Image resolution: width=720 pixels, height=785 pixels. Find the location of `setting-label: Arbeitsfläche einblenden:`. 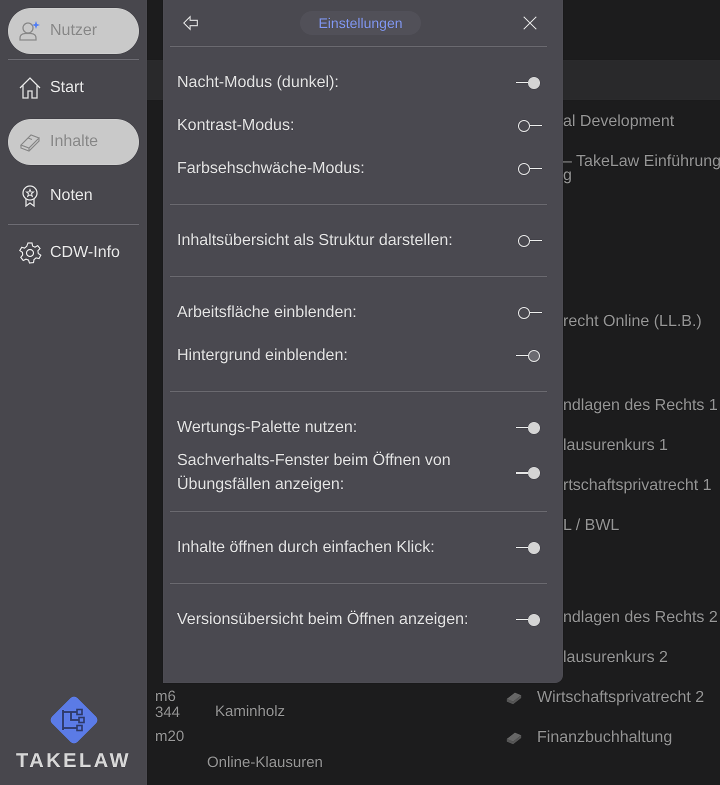

setting-label: Arbeitsfläche einblenden: is located at coordinates (267, 312).